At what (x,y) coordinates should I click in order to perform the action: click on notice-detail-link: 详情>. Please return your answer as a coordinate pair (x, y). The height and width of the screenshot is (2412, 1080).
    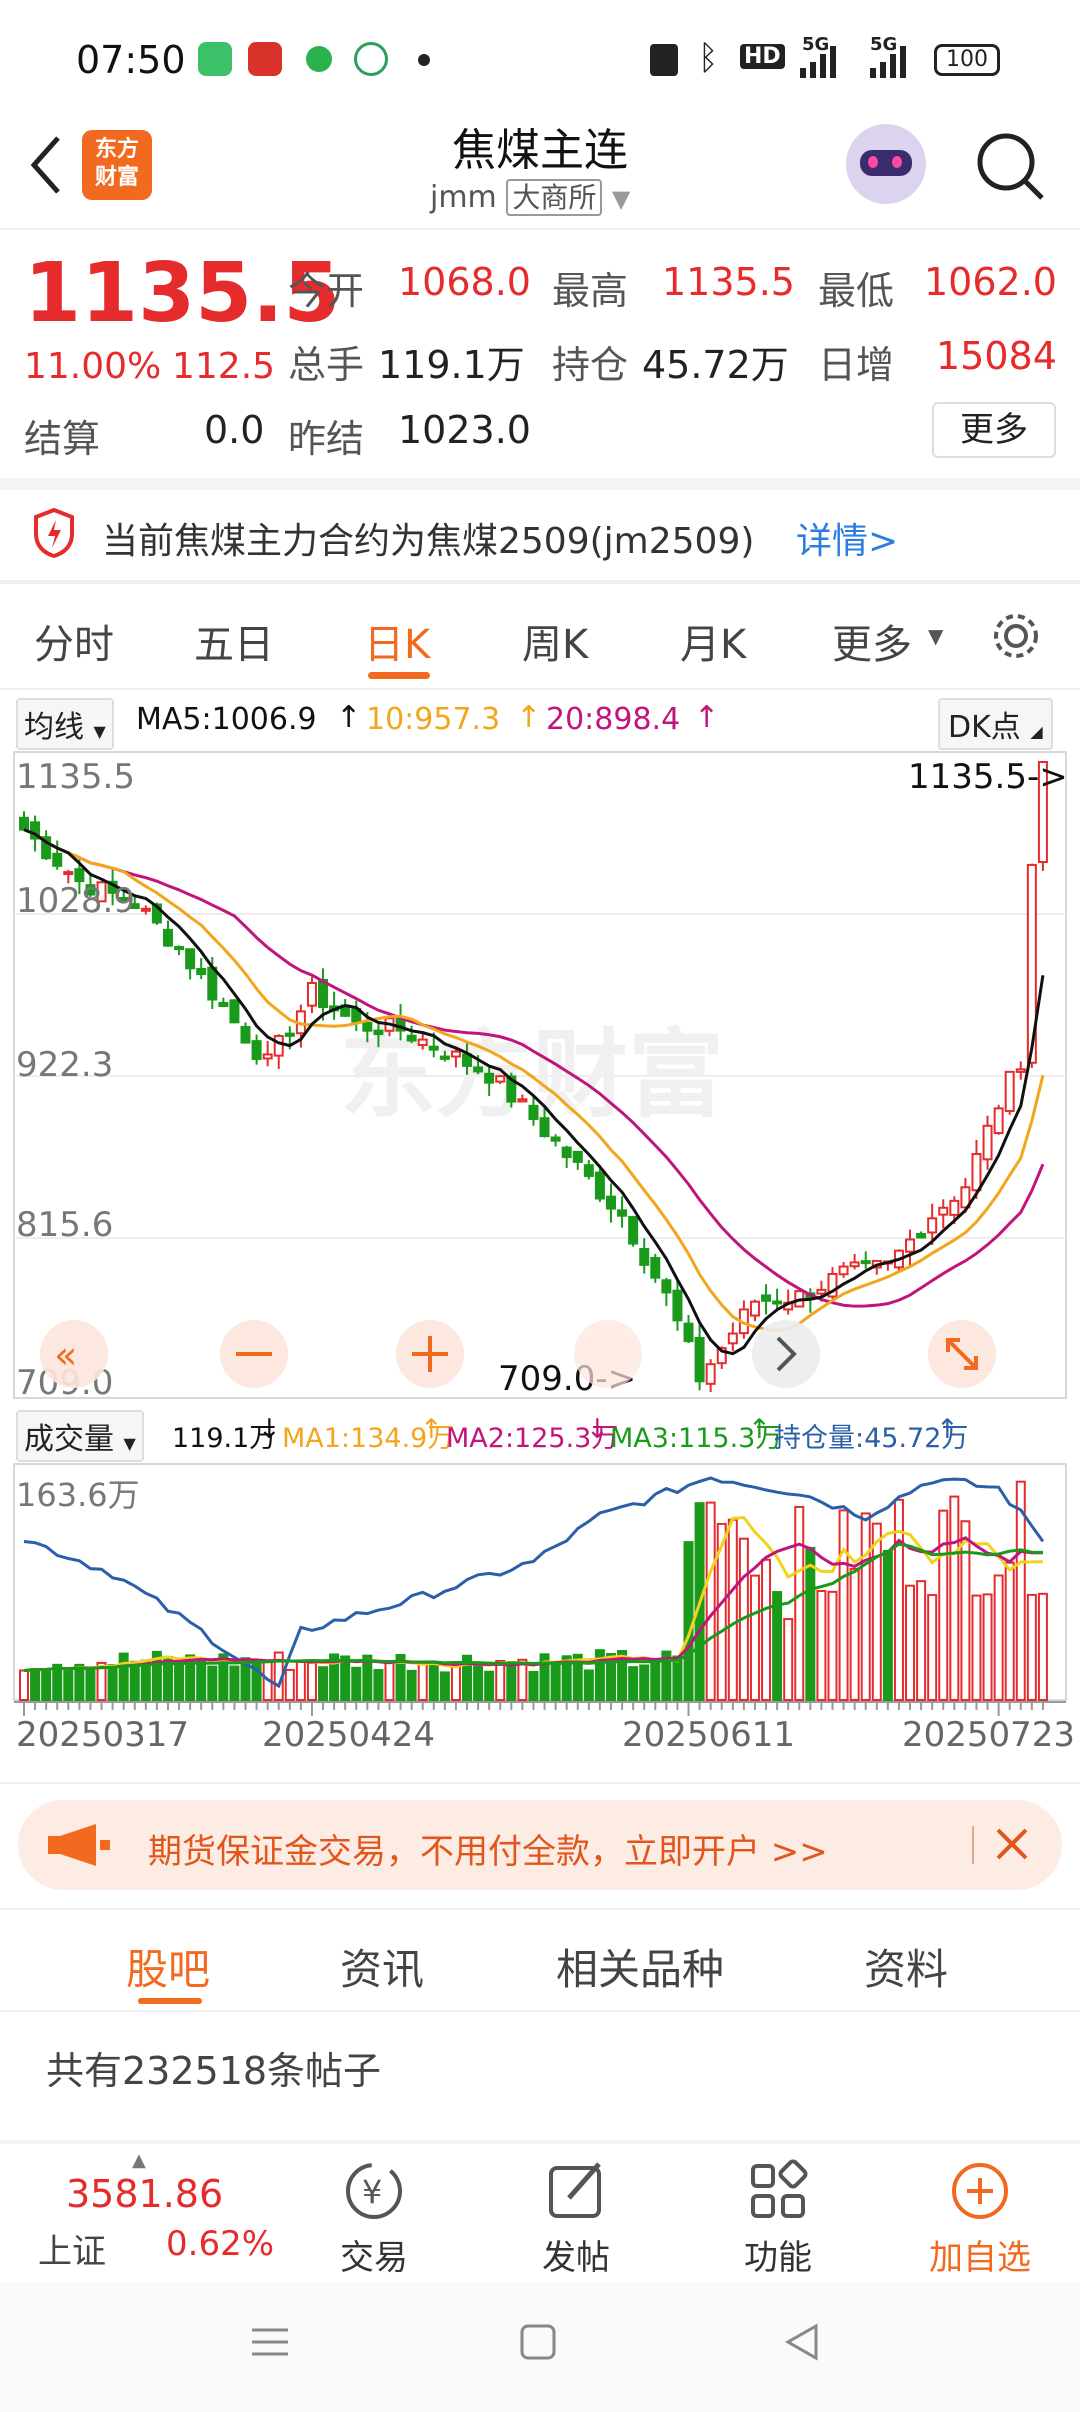
    Looking at the image, I should click on (847, 538).